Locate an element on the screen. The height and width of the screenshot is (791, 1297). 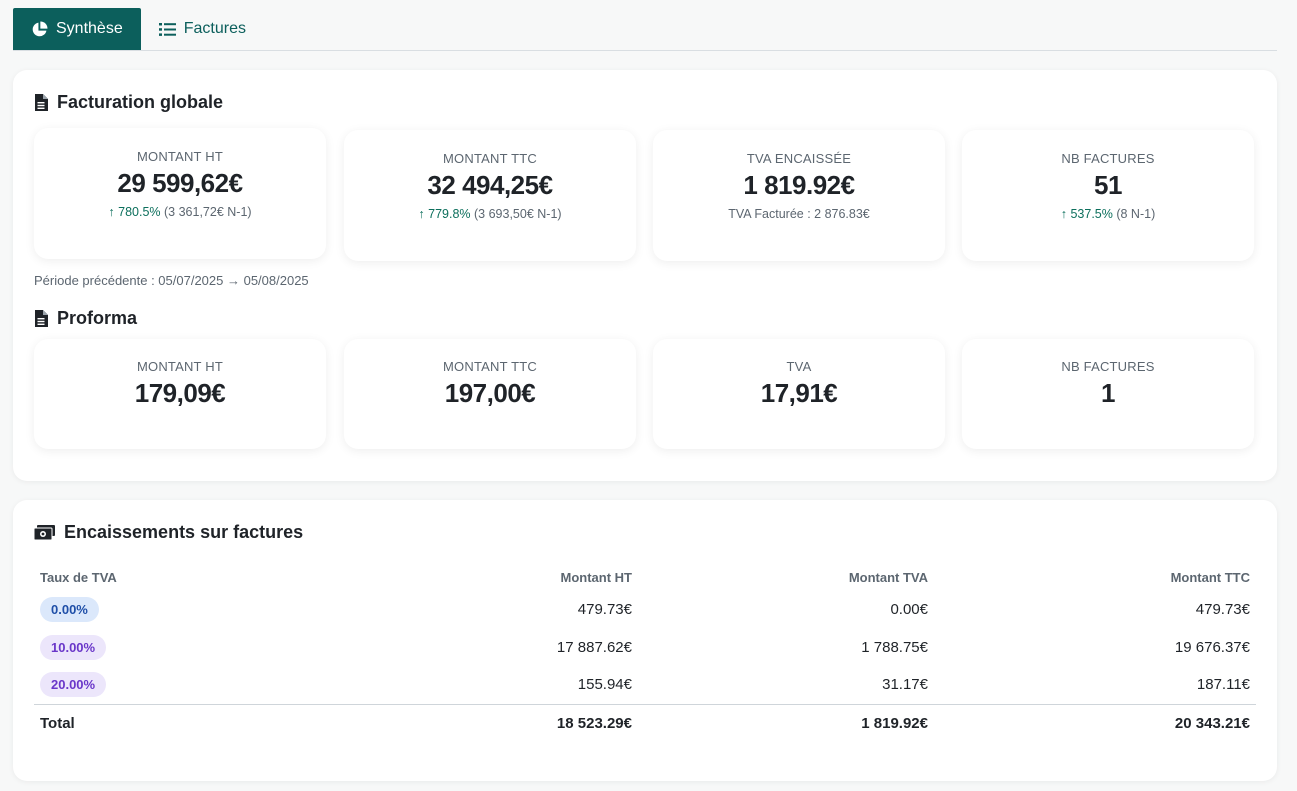
encaissements-title: Encaissements sur factures is located at coordinates (168, 532).